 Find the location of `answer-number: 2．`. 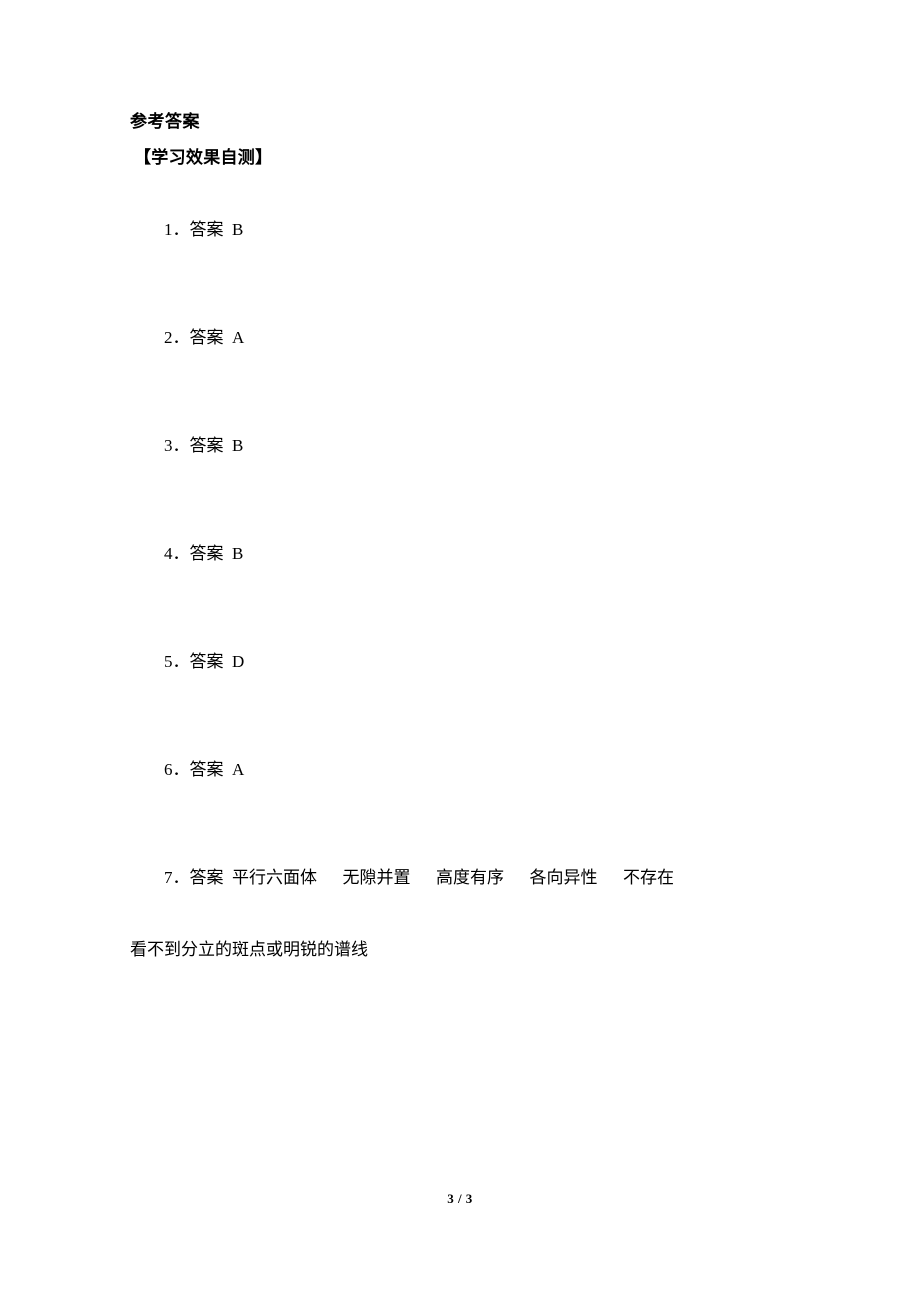

answer-number: 2． is located at coordinates (177, 337).